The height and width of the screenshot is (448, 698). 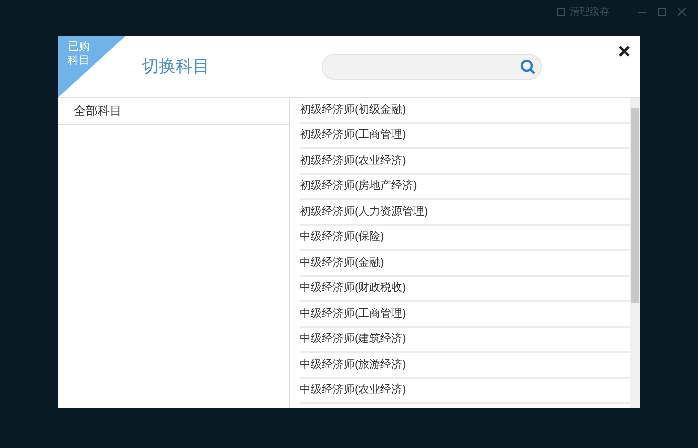 I want to click on subject-item: 中级经济师(保险), so click(x=465, y=238).